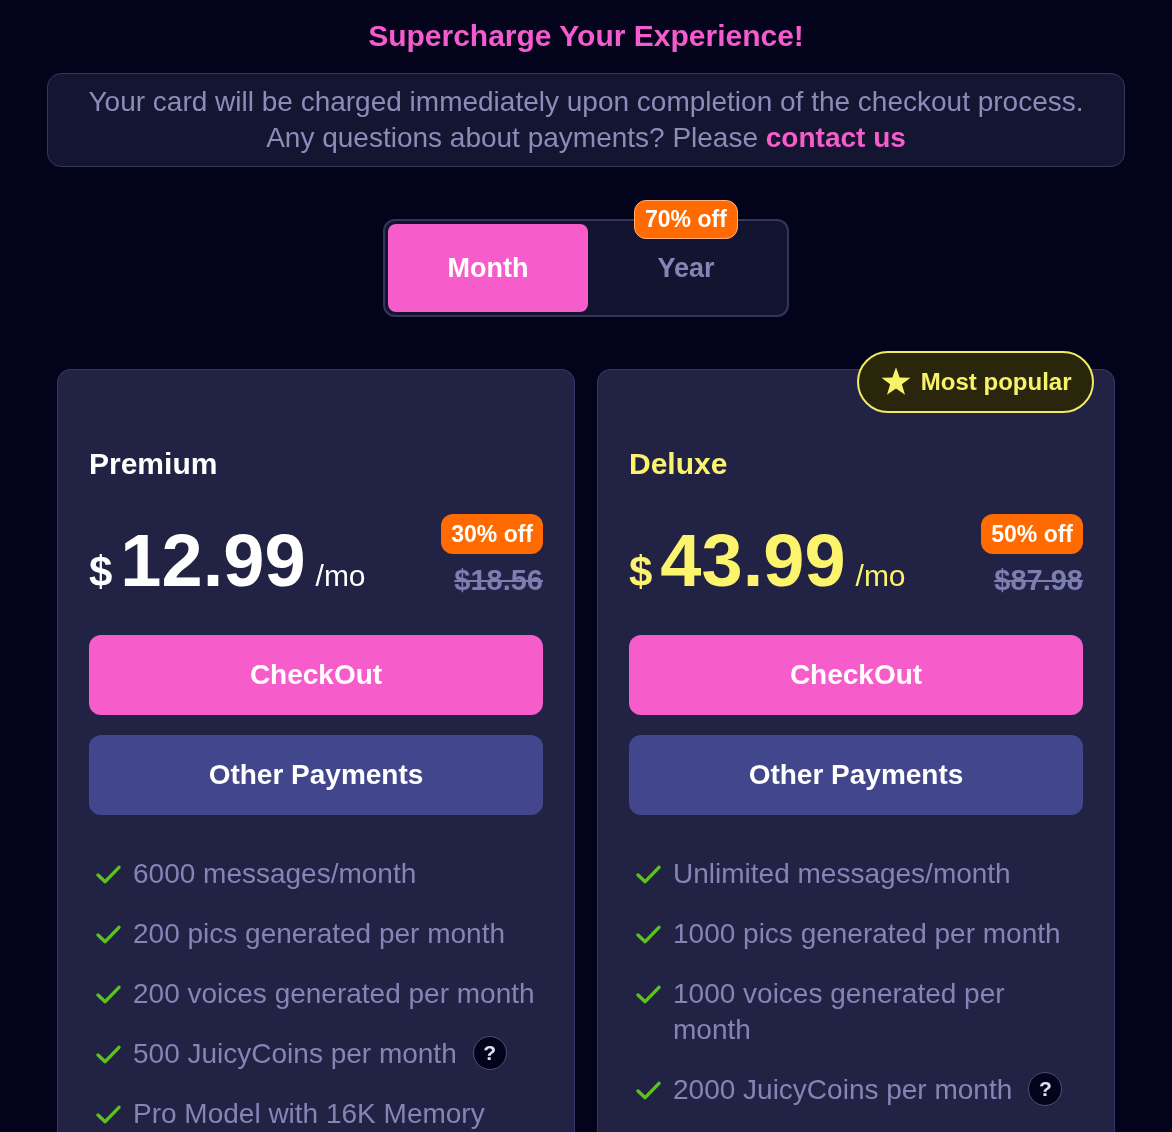  What do you see at coordinates (686, 268) in the screenshot?
I see `period-tab: Year` at bounding box center [686, 268].